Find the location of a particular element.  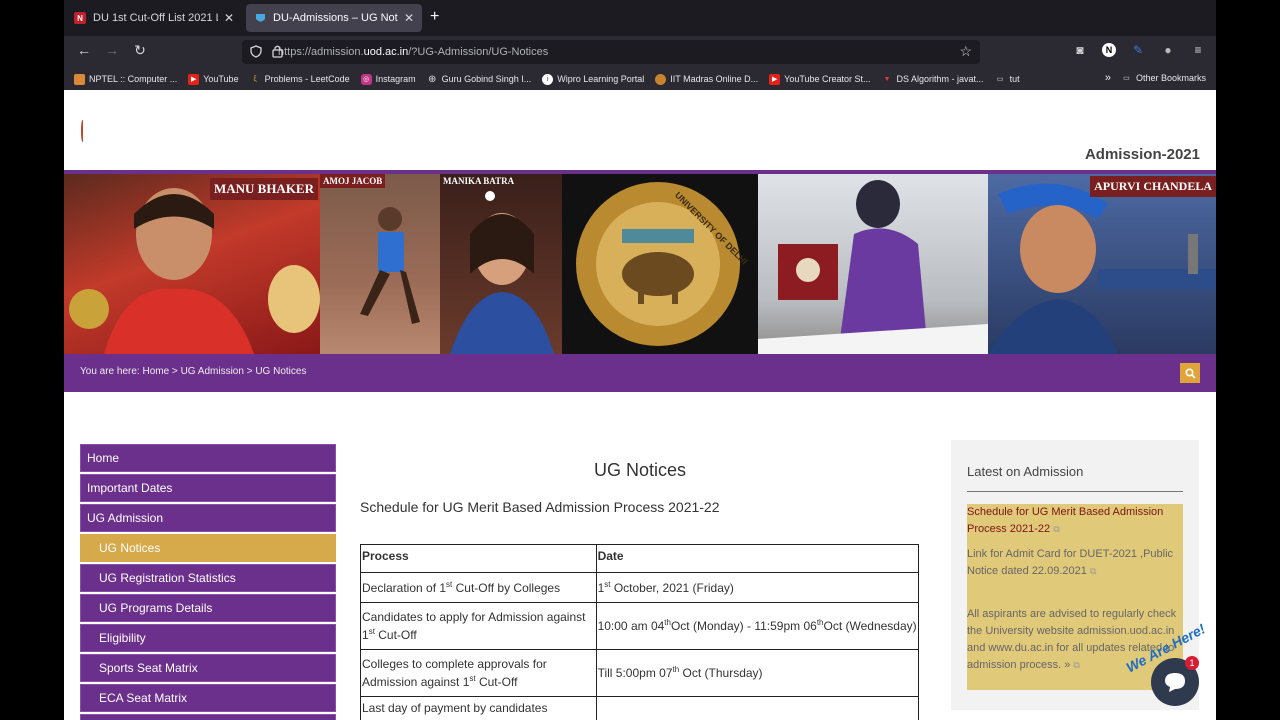

column-header-date: Date is located at coordinates (757, 558).